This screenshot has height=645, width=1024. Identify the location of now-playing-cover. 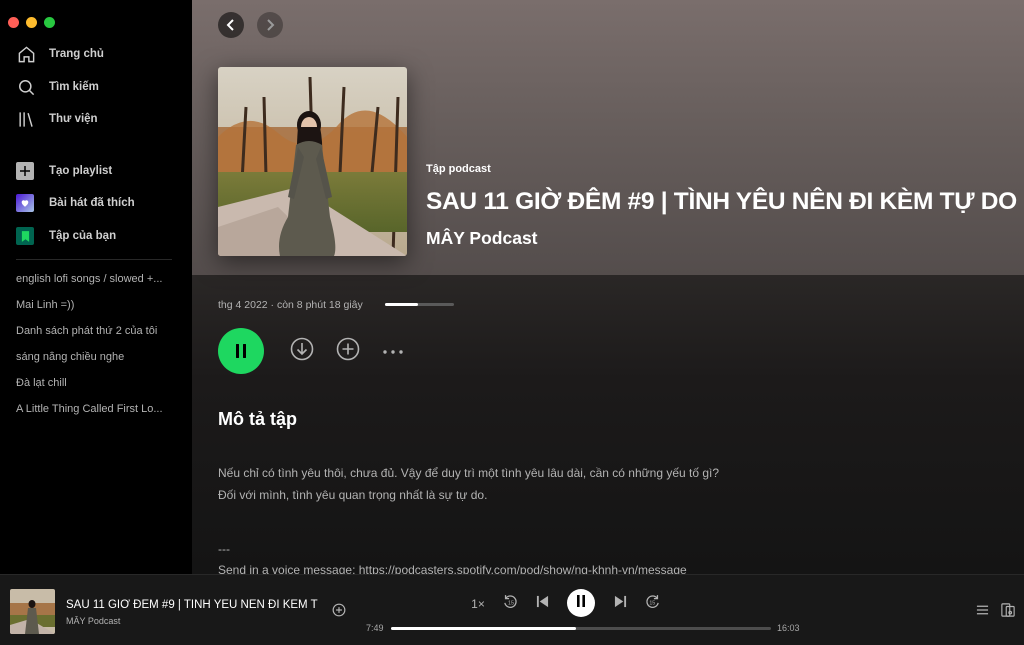
(32, 611).